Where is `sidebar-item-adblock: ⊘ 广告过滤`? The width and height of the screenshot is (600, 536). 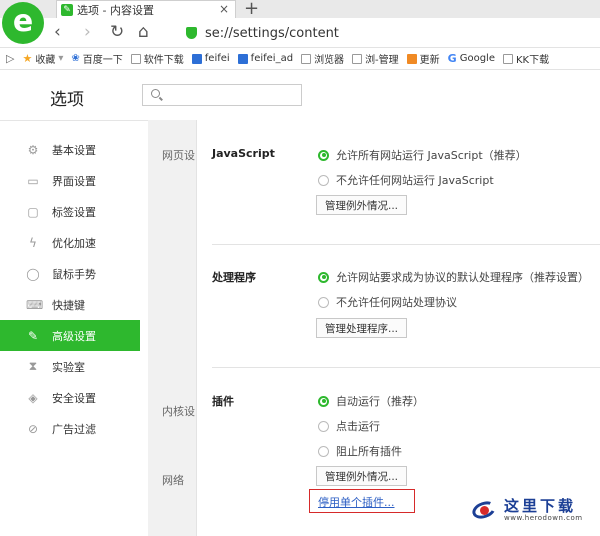
sidebar-item-adblock: ⊘ 广告过滤 is located at coordinates (70, 428).